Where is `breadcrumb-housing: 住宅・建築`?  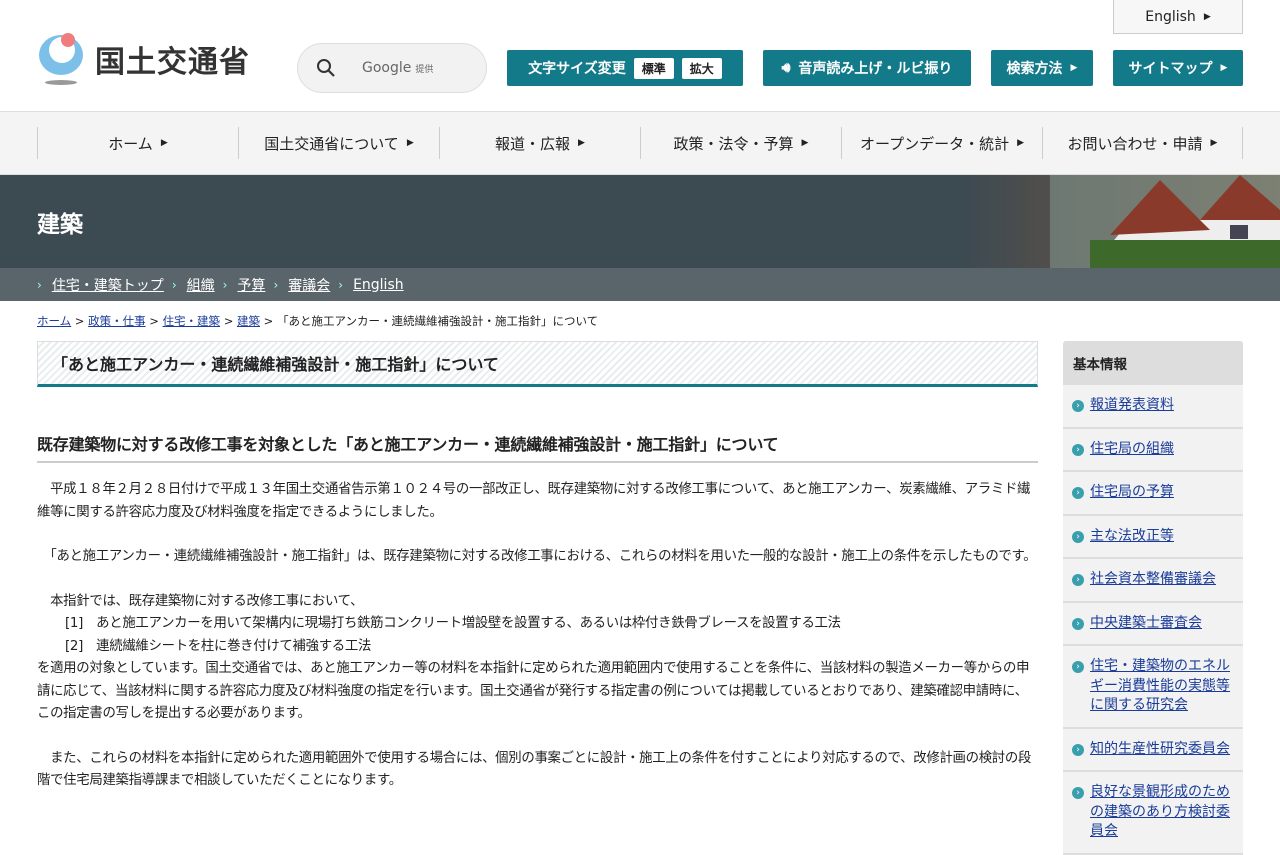 breadcrumb-housing: 住宅・建築 is located at coordinates (192, 321).